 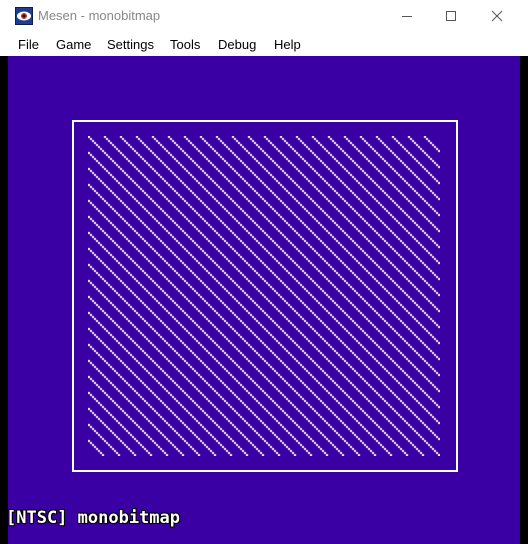 I want to click on mesen-app-icon, so click(x=24, y=16).